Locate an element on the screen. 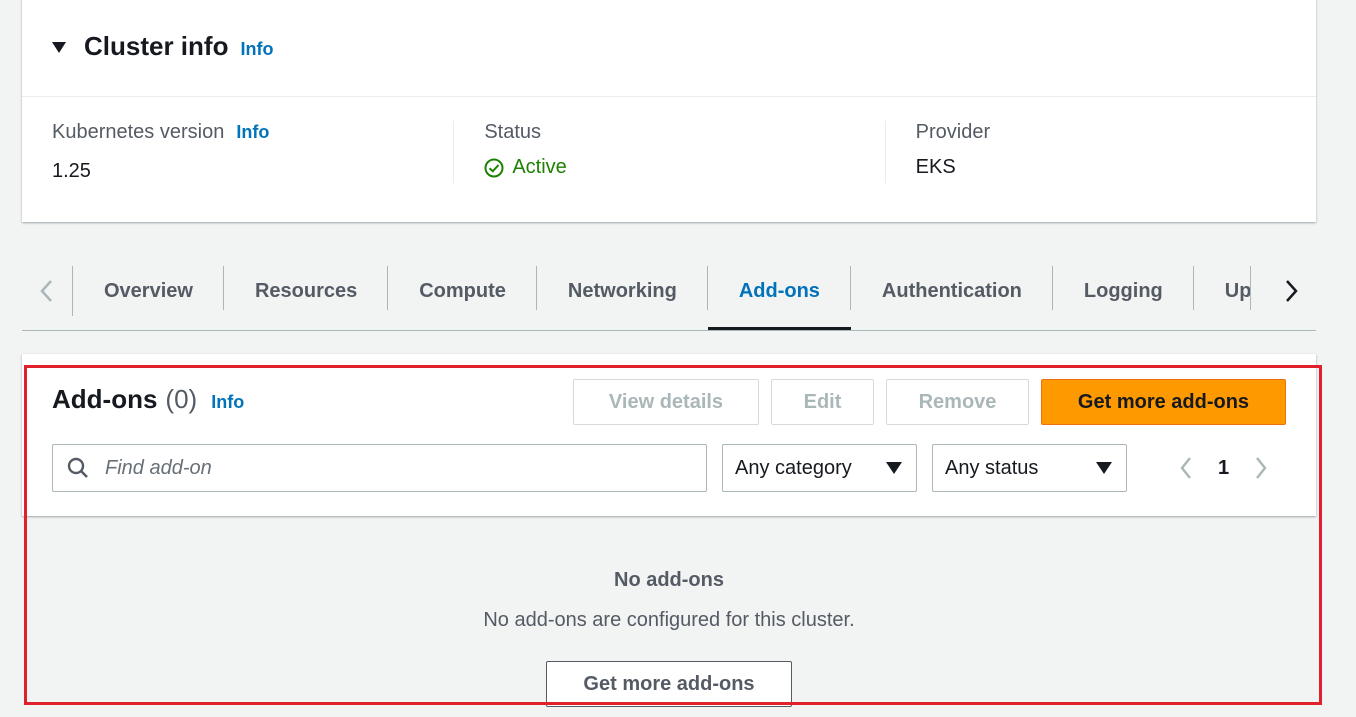 This screenshot has width=1356, height=717. status-select-value: Any status is located at coordinates (992, 467).